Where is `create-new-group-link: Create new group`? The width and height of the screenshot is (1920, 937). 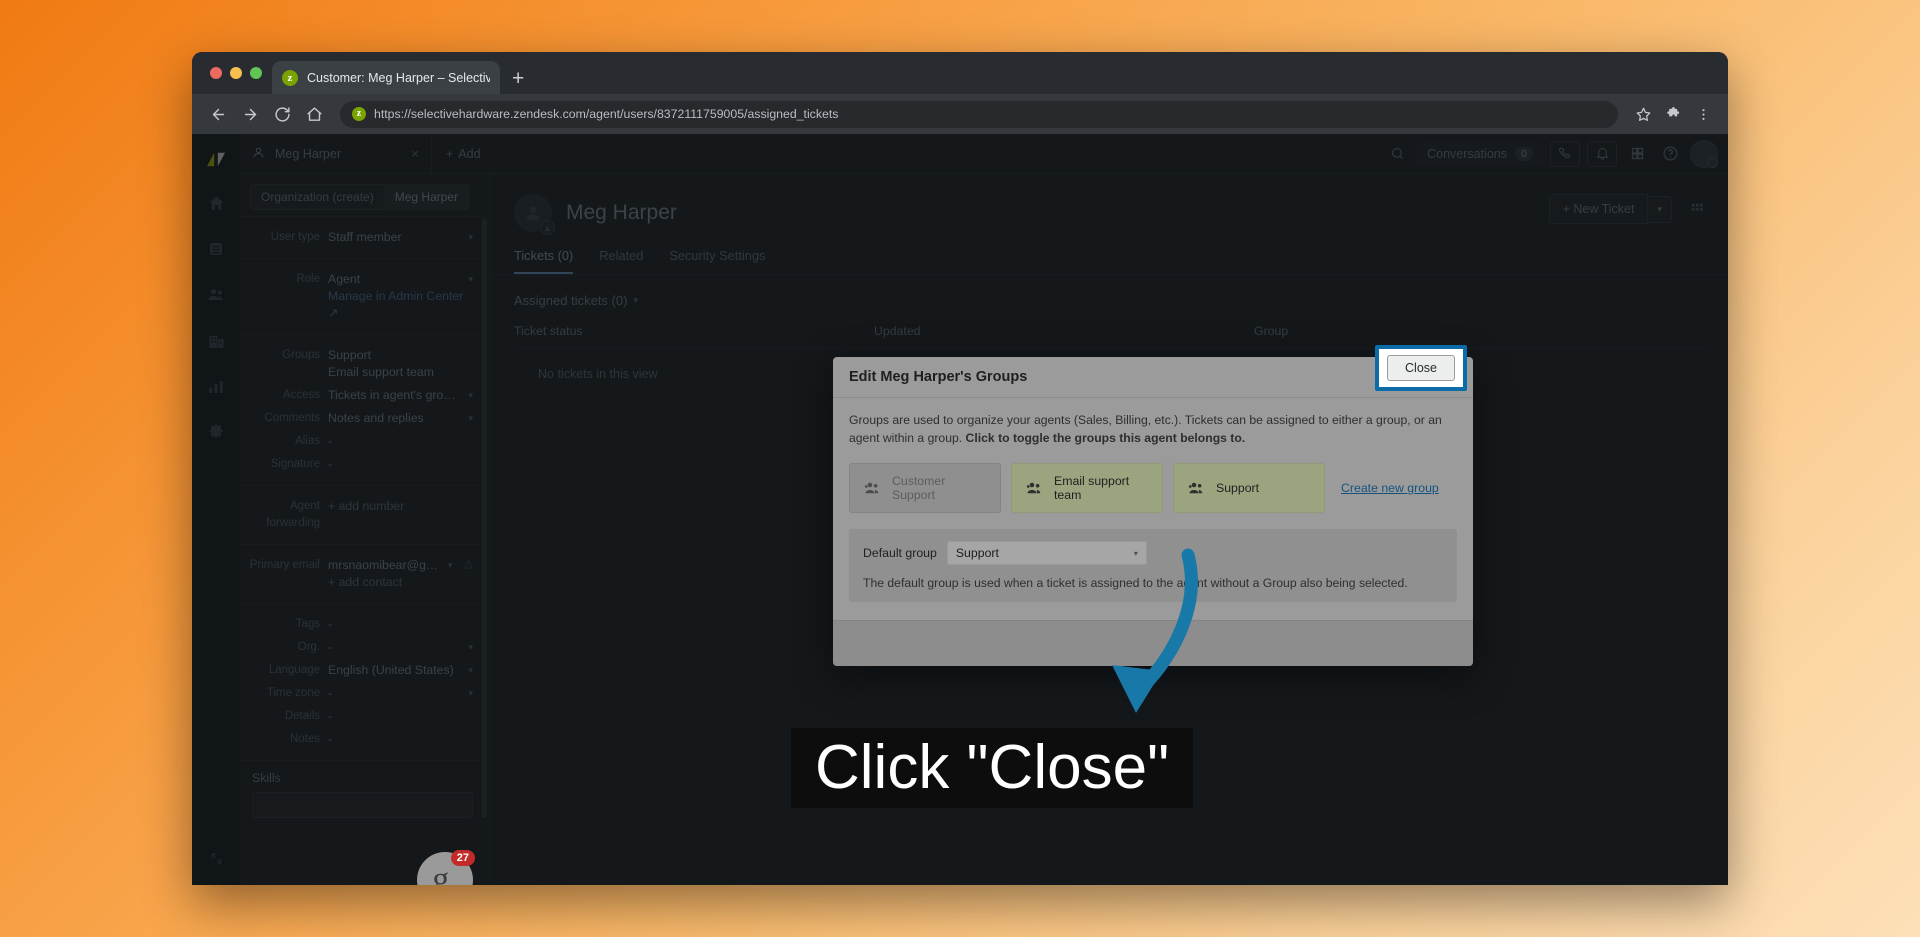 create-new-group-link: Create new group is located at coordinates (1390, 488).